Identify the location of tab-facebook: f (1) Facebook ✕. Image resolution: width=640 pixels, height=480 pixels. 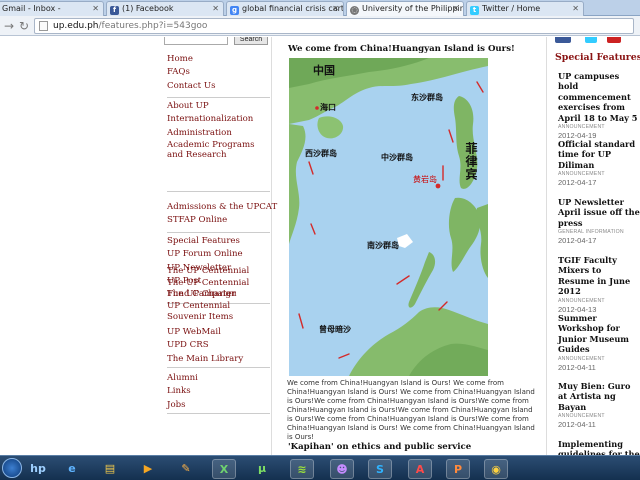
(165, 8).